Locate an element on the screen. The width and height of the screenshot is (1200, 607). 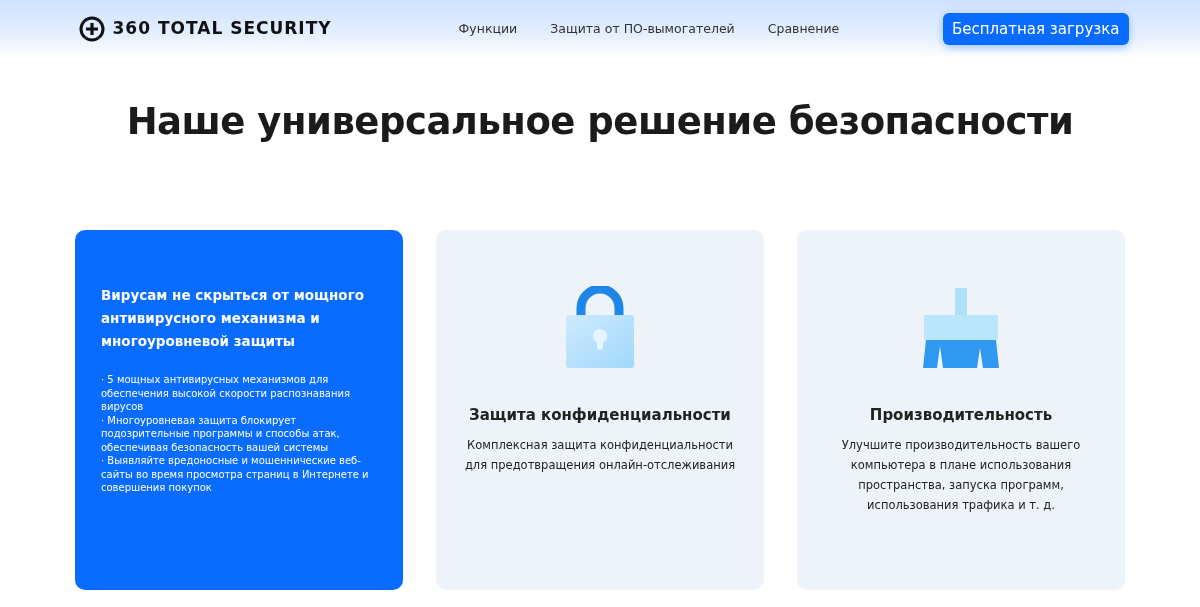
card-title: Вирусам не скрыться от мощного антивирусного механизма и многоуровневой защиты is located at coordinates (233, 319).